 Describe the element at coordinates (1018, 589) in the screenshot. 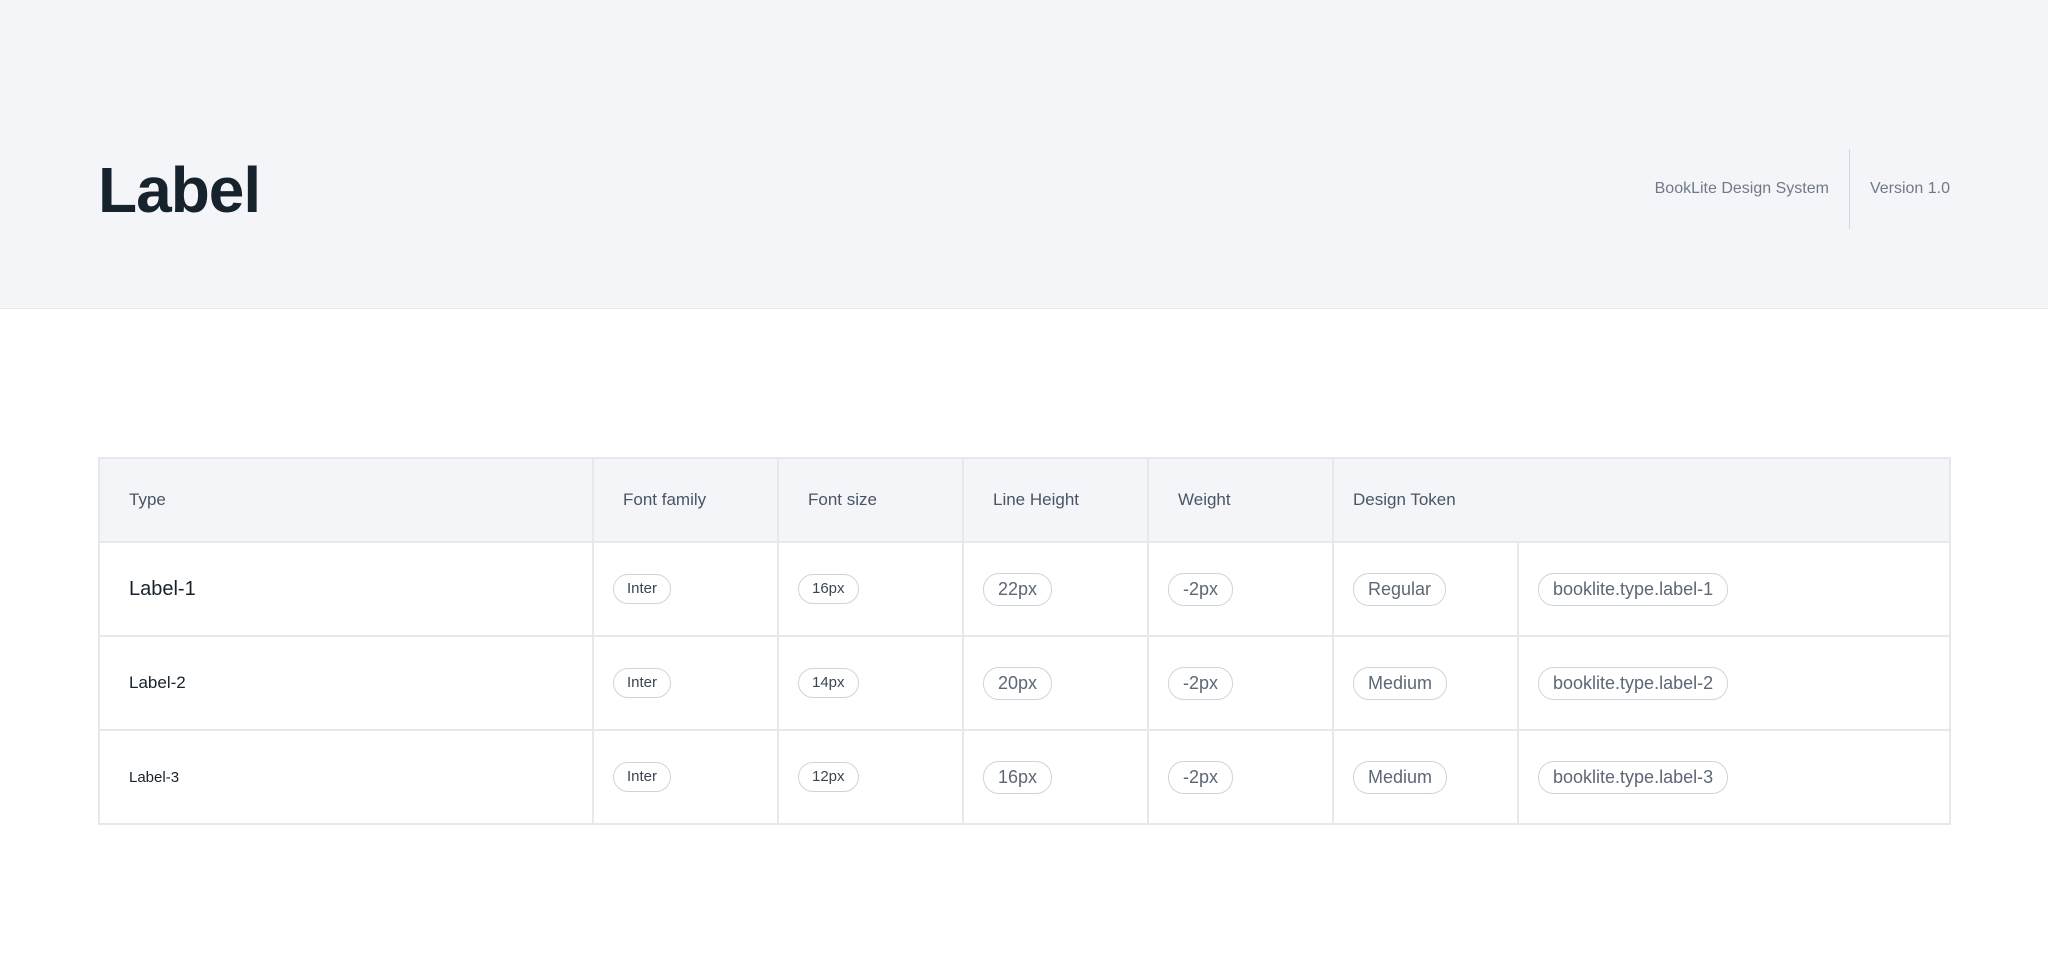

I see `line-height-tag: 22px` at that location.